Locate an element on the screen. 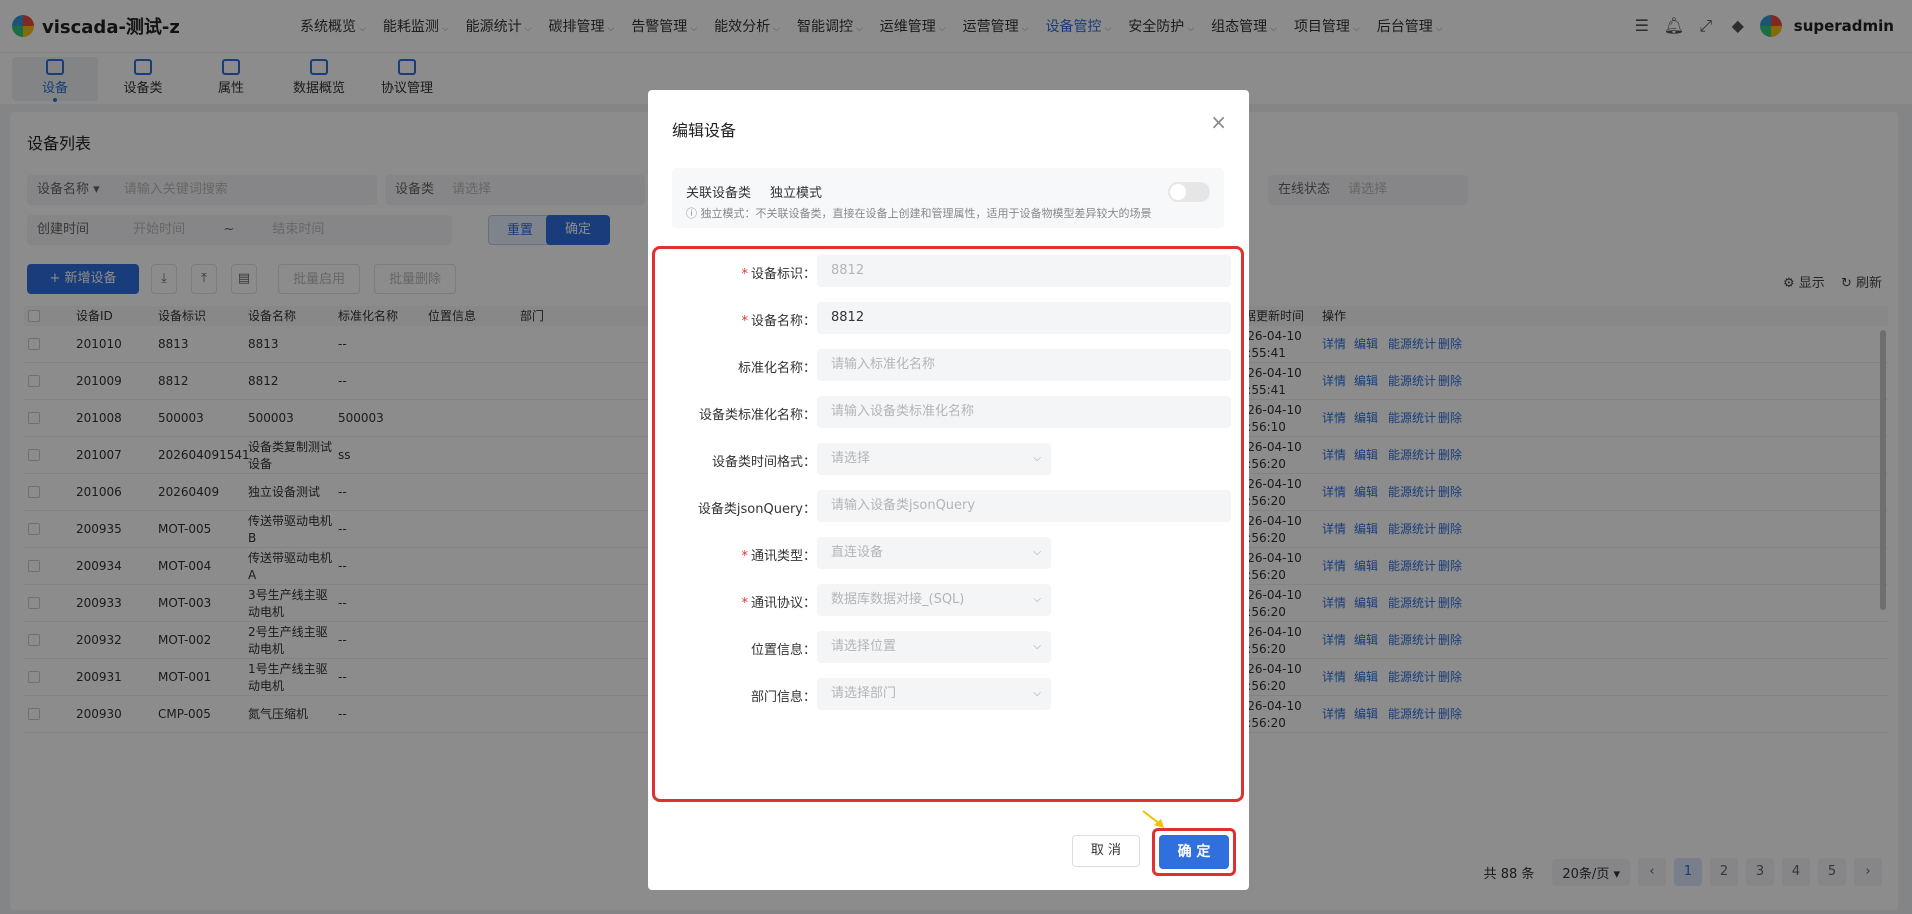 Image resolution: width=1912 pixels, height=914 pixels. form-row: 位置信息： 请选择位置 ⌵ is located at coordinates (948, 647).